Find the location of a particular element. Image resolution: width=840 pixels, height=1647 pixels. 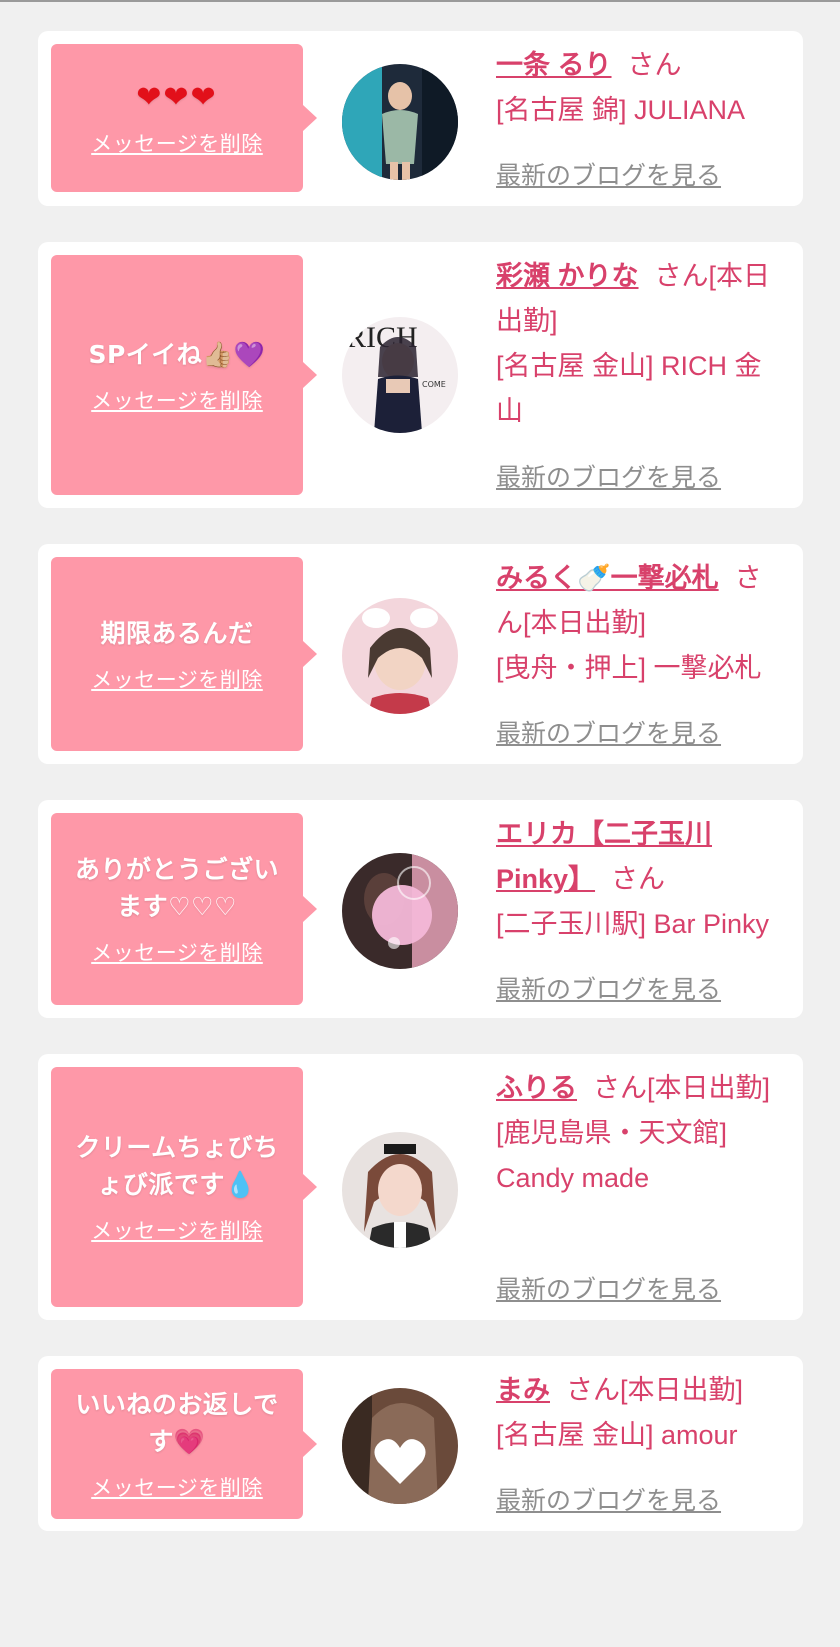

profile-name-link: 彩瀬 かりな is located at coordinates (567, 276).